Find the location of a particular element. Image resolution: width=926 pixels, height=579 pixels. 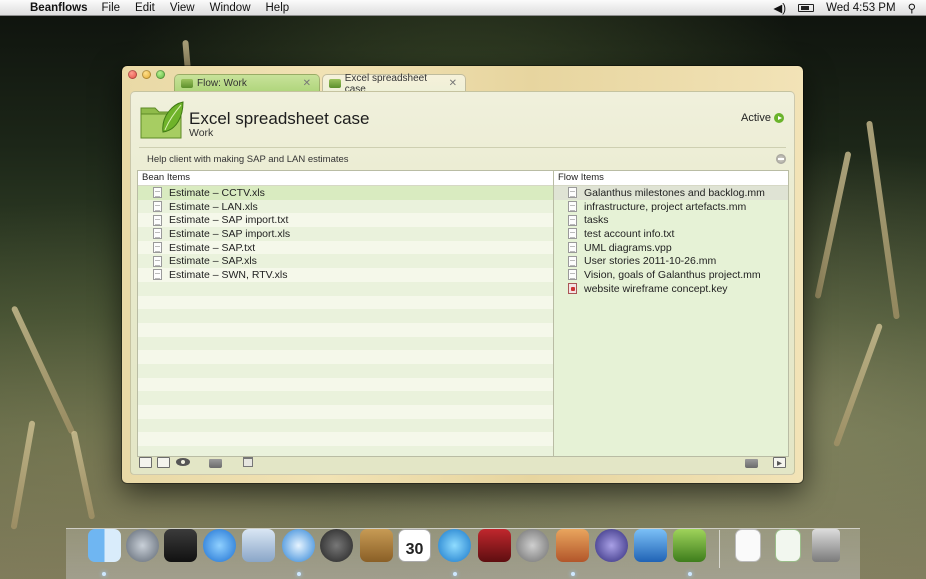

spreadsheet-document-icon is located at coordinates (788, 545).